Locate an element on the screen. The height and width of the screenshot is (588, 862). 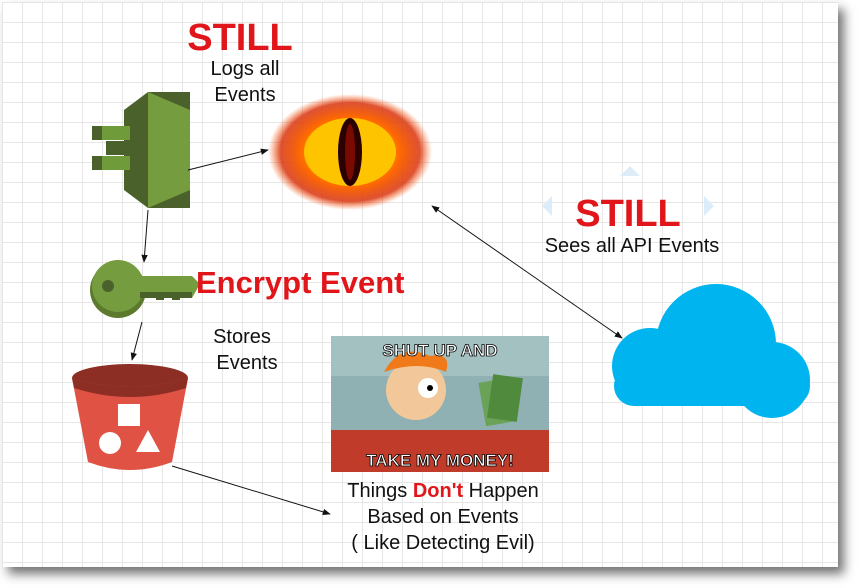
still-right-label: STILL is located at coordinates (628, 214).